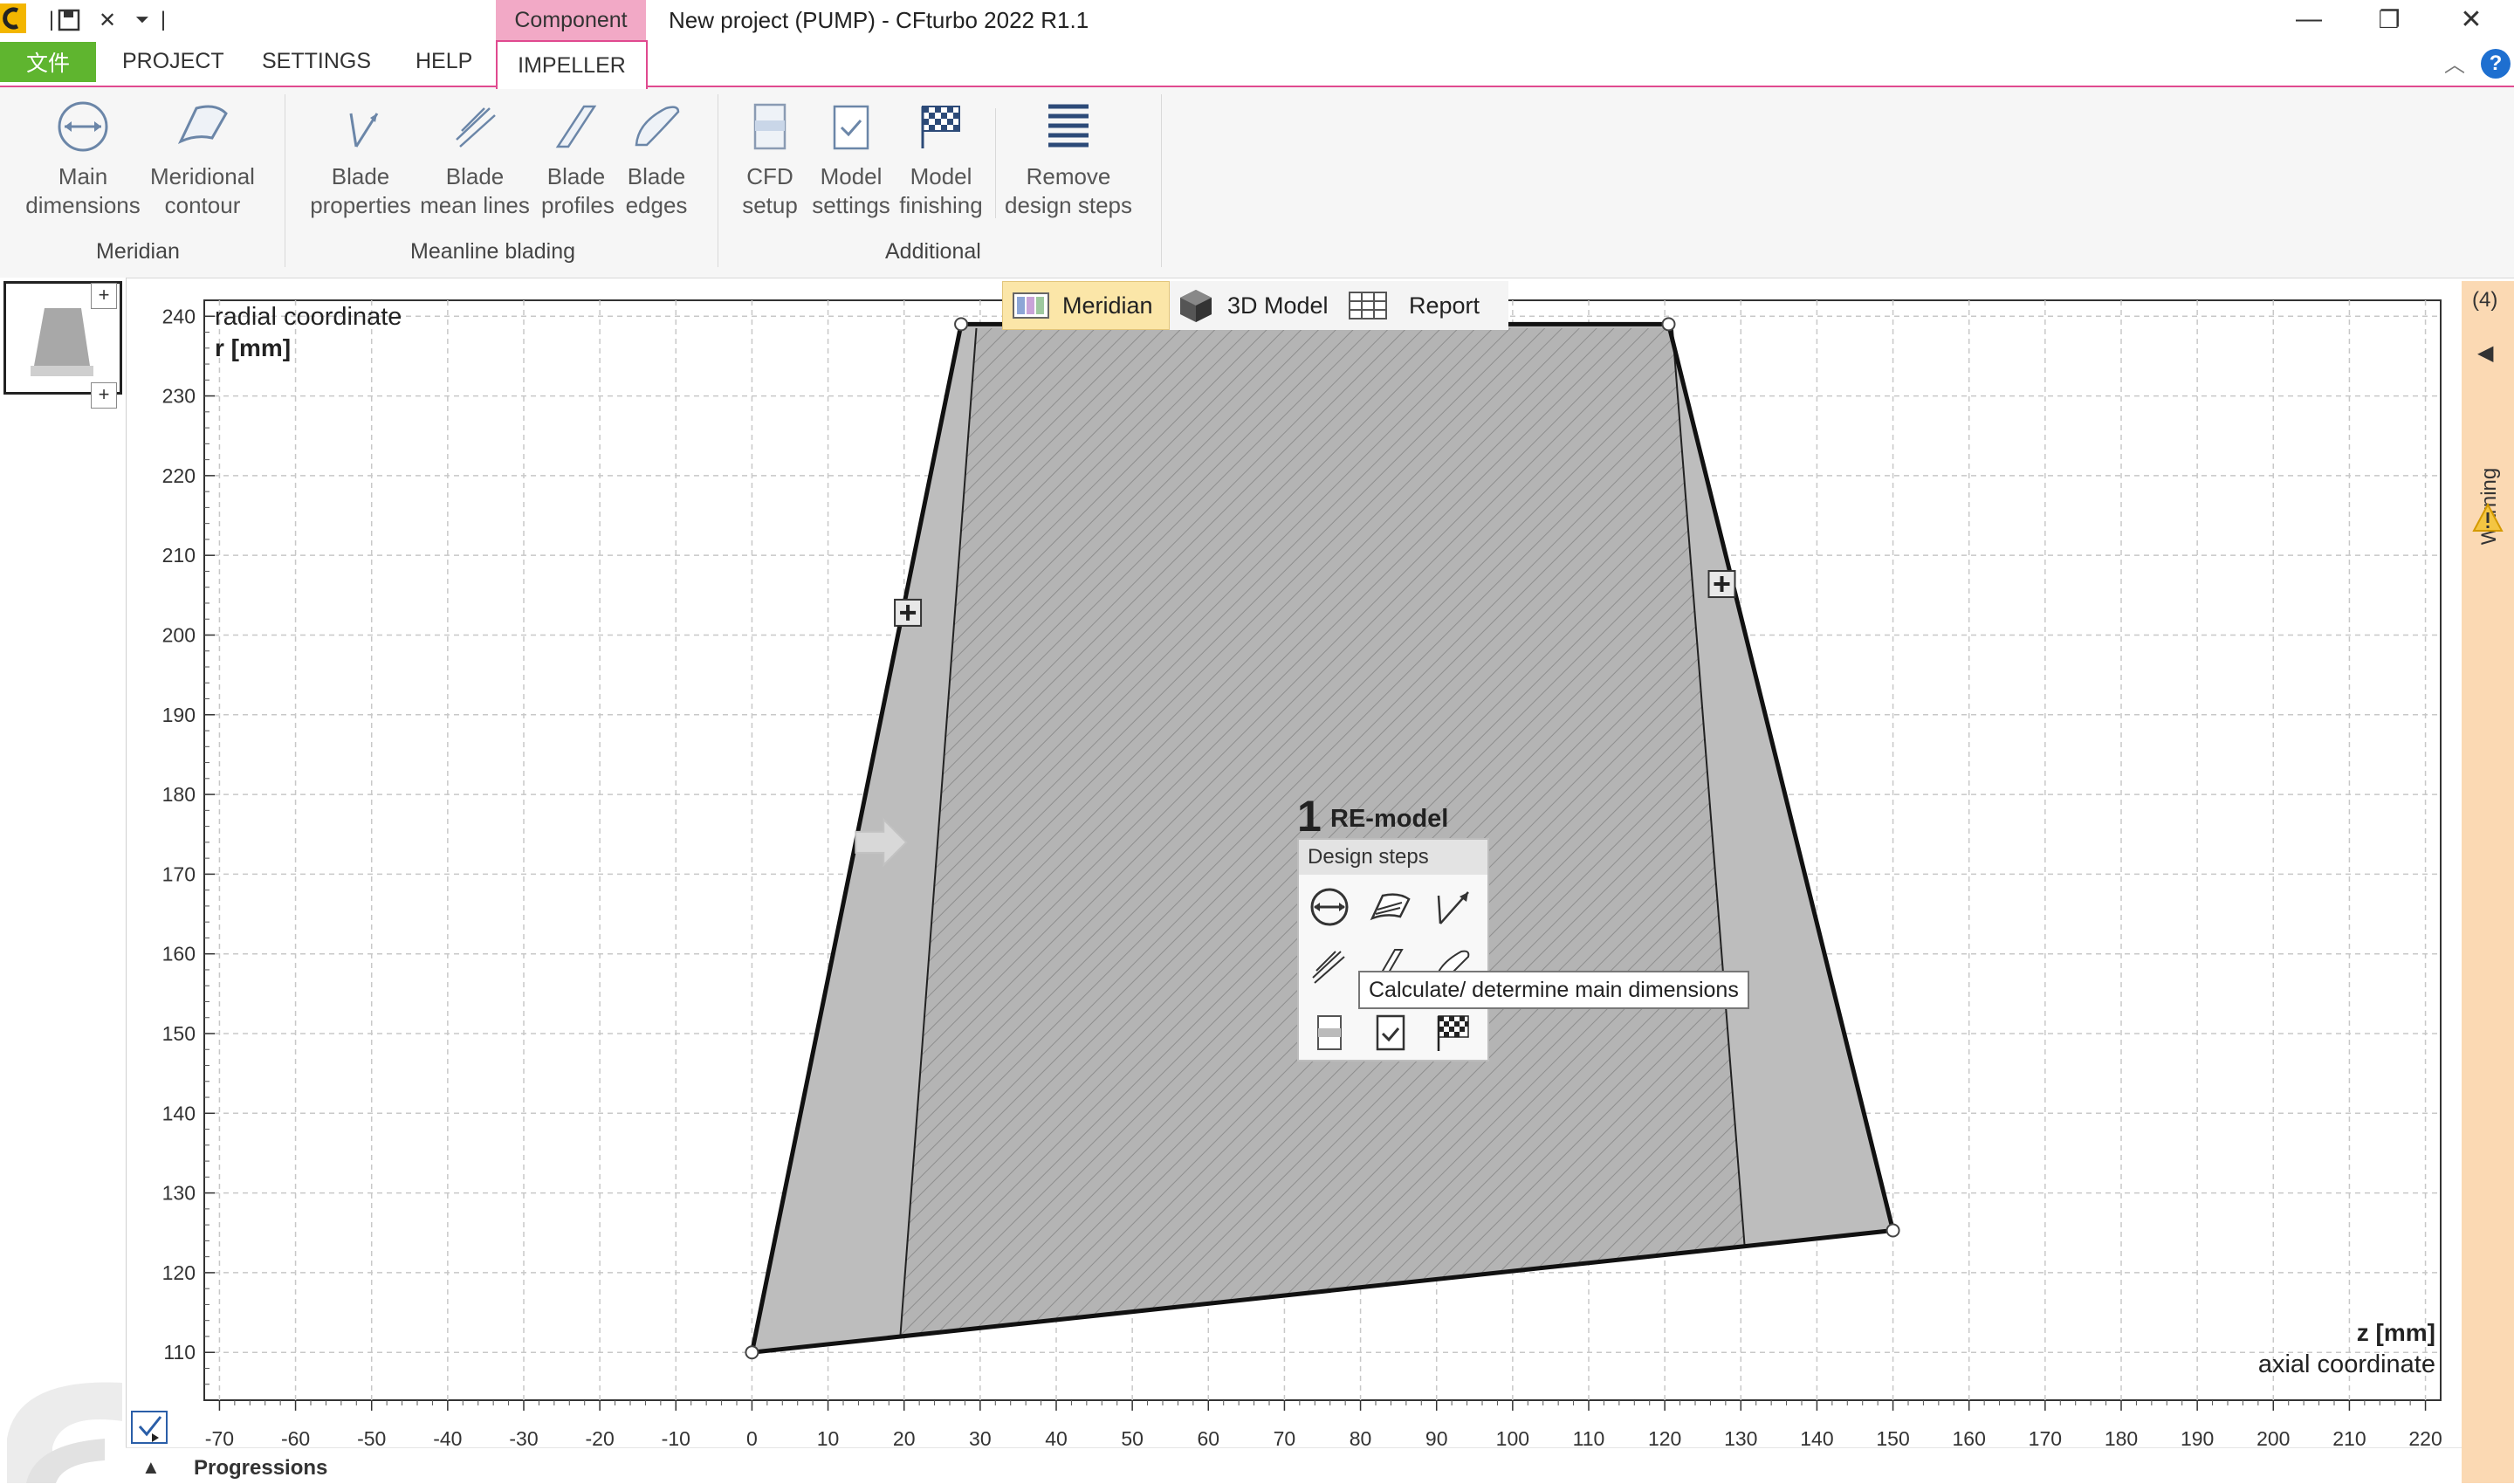 The image size is (2514, 1484). Describe the element at coordinates (1393, 857) in the screenshot. I see `design-steps-header: Design steps` at that location.